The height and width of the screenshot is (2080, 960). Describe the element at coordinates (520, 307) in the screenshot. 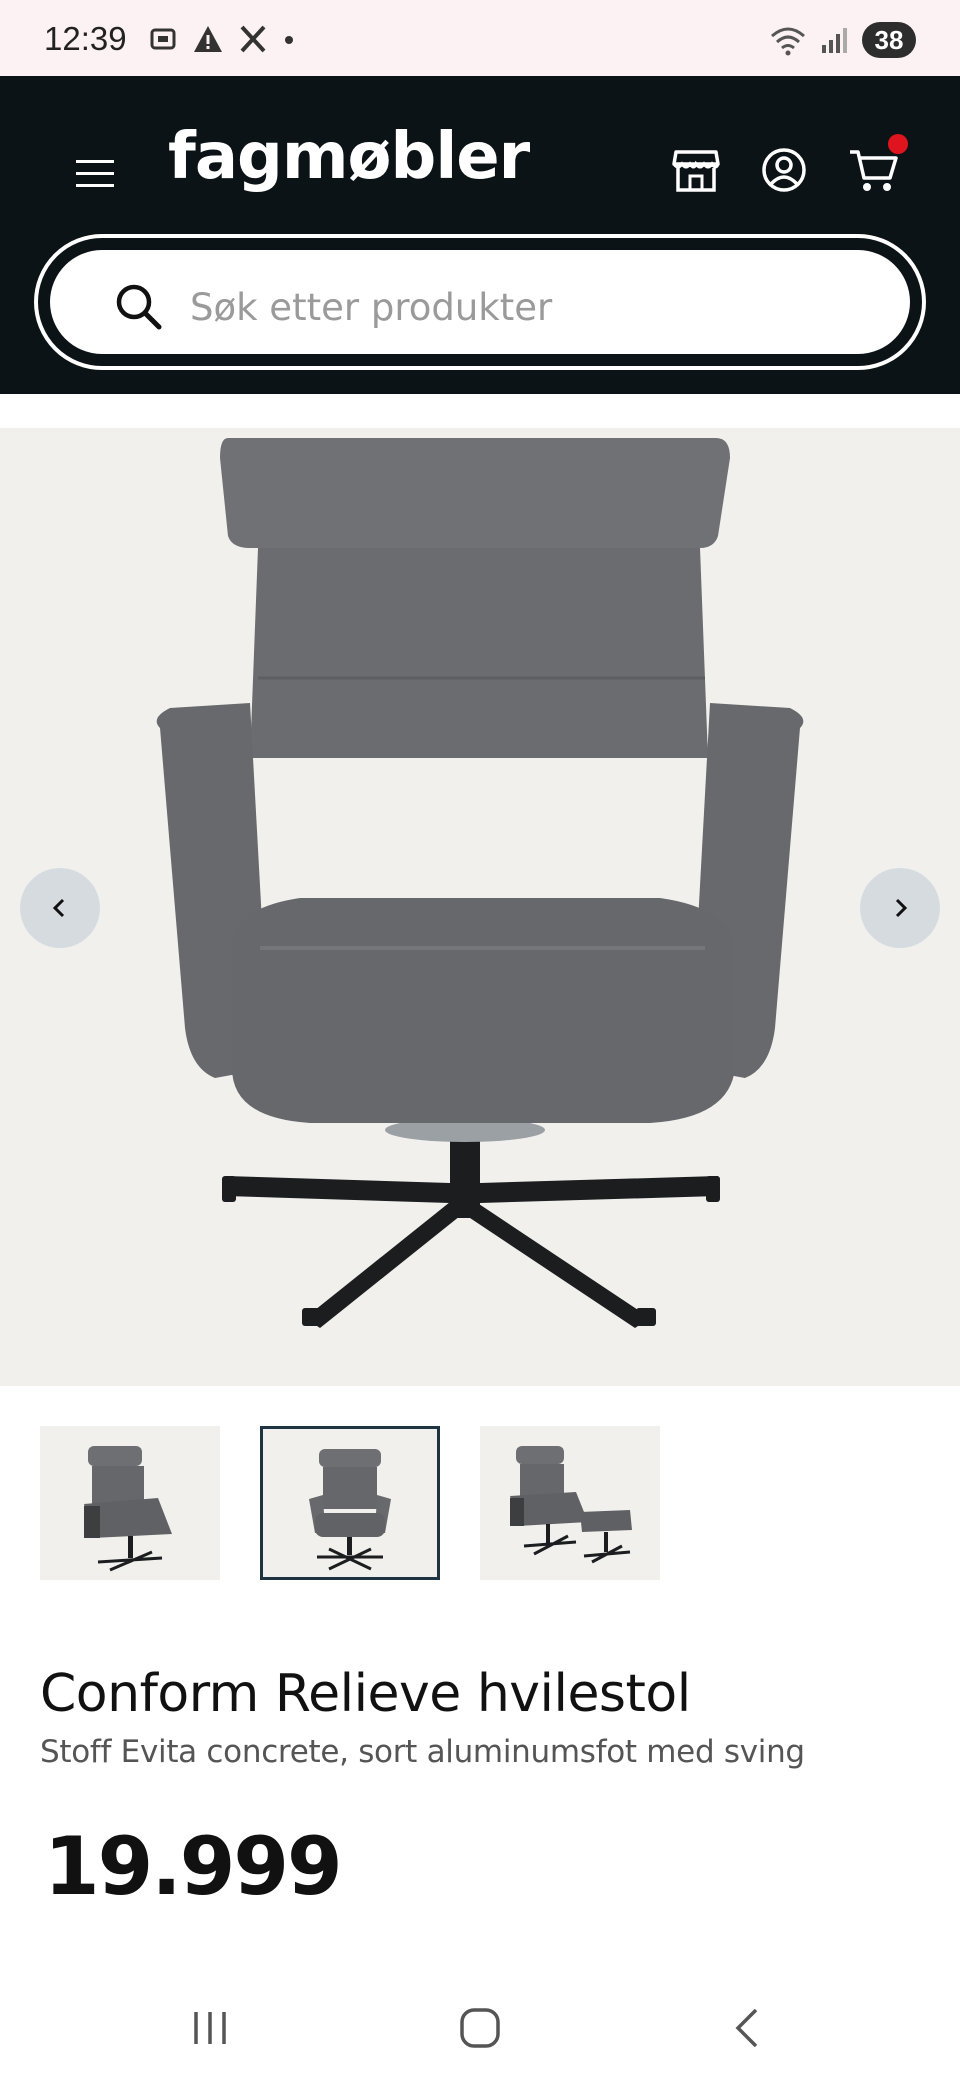

I see `search-input` at that location.